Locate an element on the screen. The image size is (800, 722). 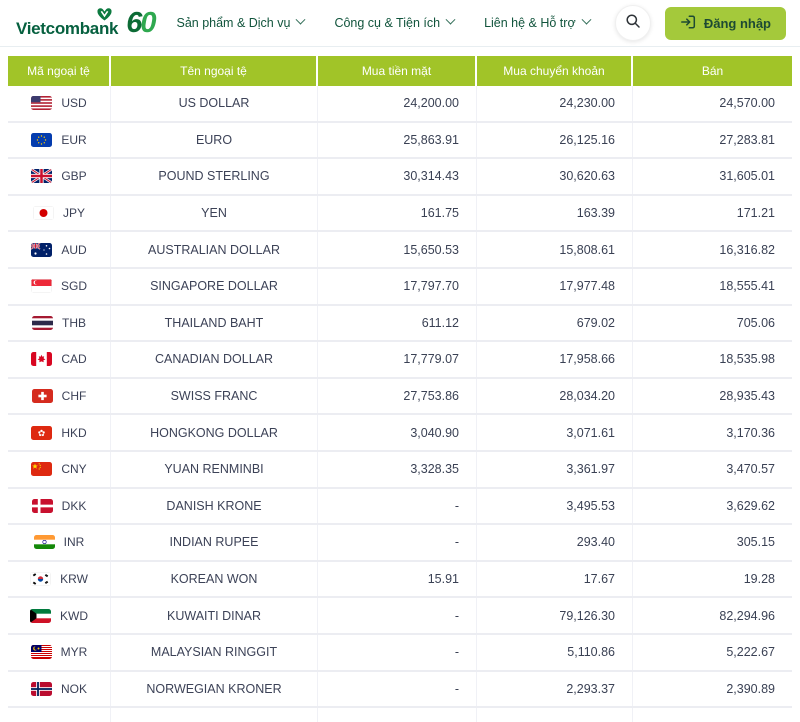
buy-cash-rate: 3,328.35 is located at coordinates (434, 469).